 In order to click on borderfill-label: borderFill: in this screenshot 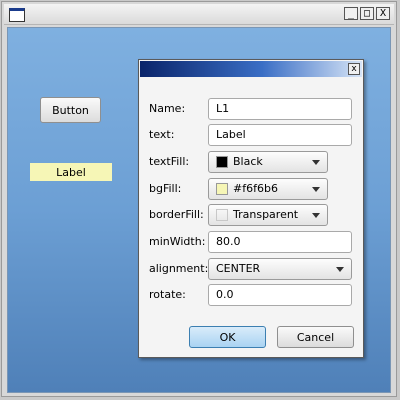, I will do `click(176, 214)`.